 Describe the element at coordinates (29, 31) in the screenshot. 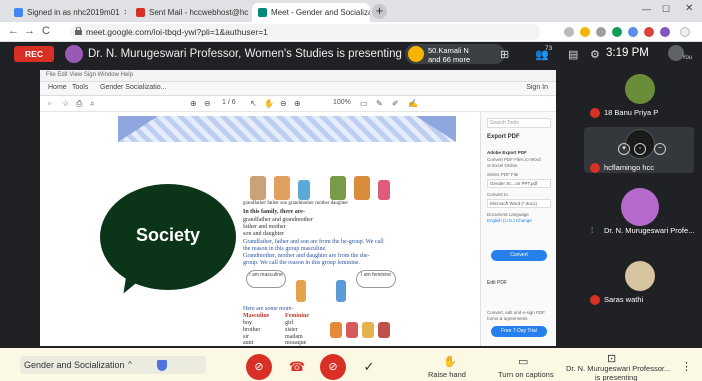

I see `forward-icon: →` at that location.